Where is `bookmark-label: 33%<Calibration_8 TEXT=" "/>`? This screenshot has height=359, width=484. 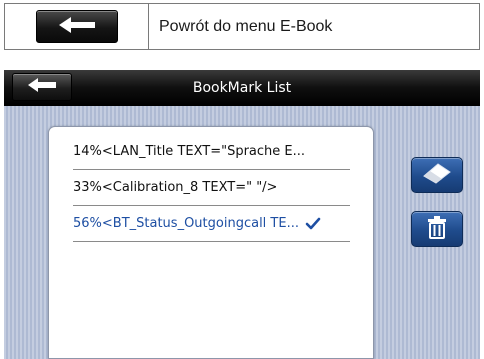 bookmark-label: 33%<Calibration_8 TEXT=" "/> is located at coordinates (175, 187).